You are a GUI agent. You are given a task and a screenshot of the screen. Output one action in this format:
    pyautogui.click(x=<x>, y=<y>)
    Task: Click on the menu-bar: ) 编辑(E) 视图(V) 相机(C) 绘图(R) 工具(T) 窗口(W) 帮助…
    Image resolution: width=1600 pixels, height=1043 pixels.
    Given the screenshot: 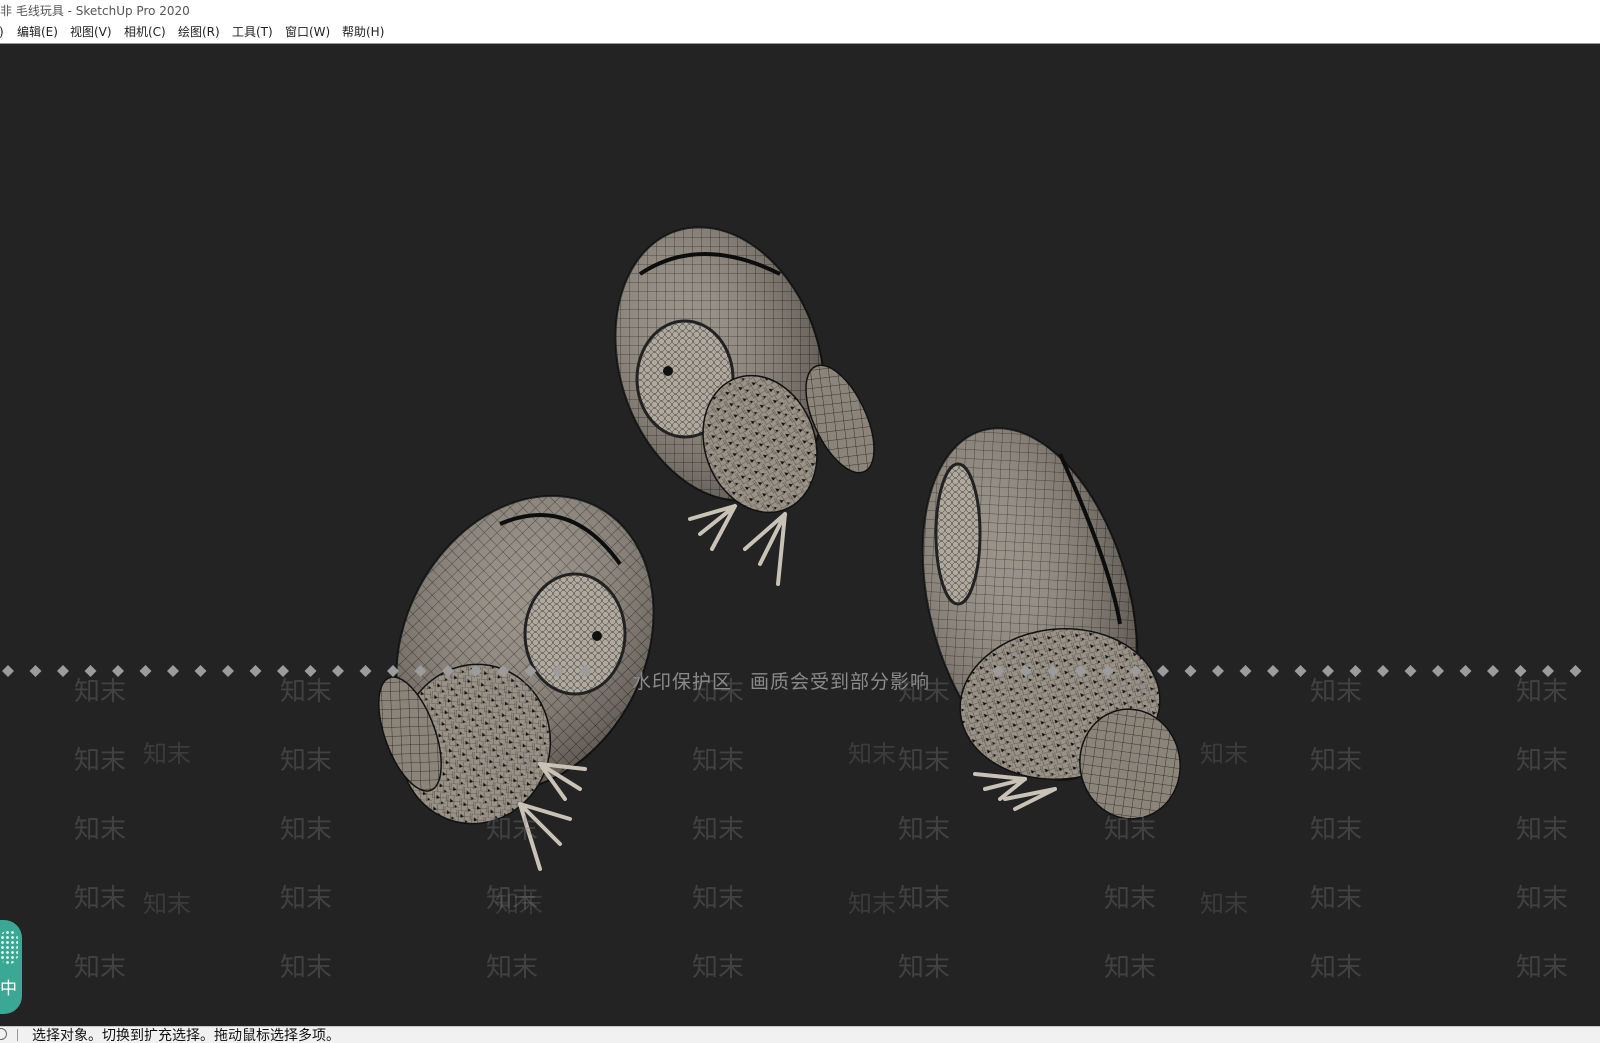 What is the action you would take?
    pyautogui.click(x=800, y=33)
    